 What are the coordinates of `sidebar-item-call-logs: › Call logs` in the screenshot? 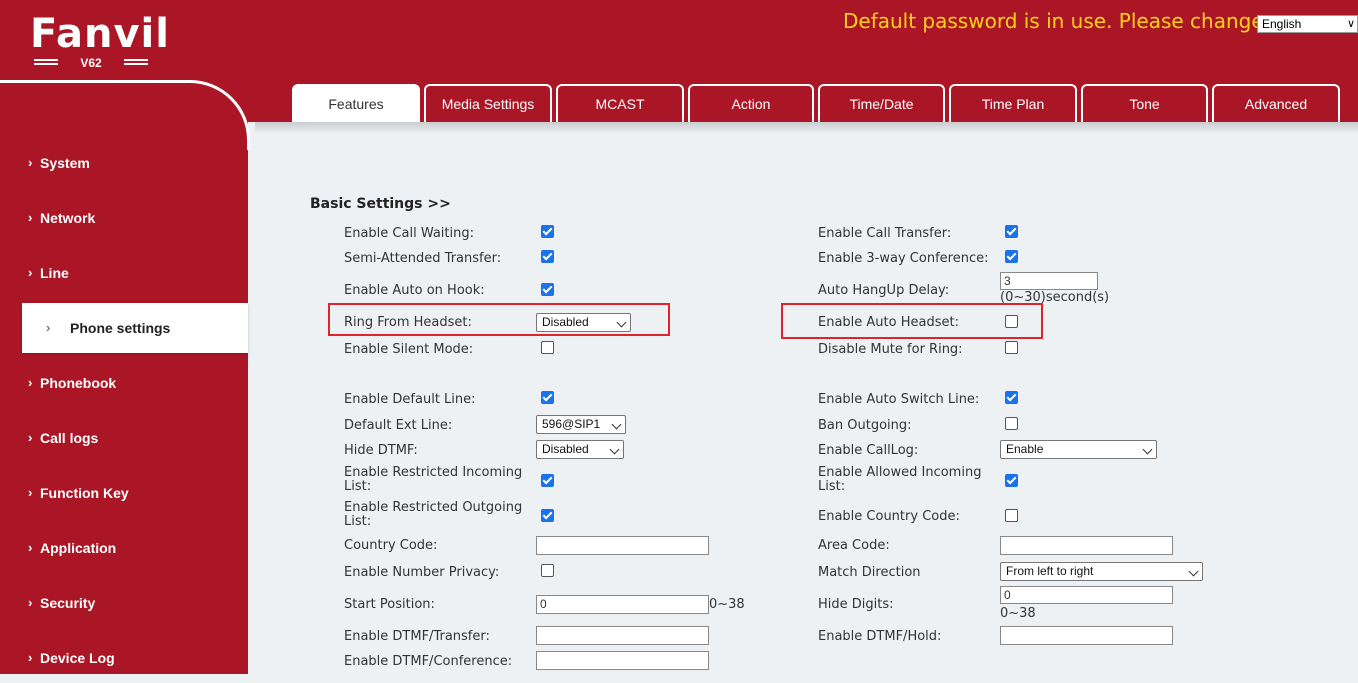 It's located at (124, 438).